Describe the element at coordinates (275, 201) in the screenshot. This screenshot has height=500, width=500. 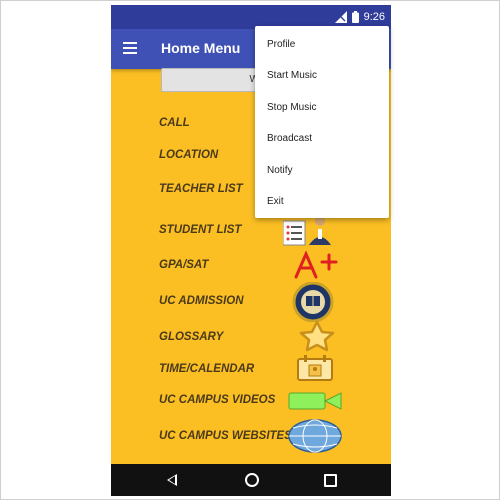
I see `overflow-item-exit: Exit` at that location.